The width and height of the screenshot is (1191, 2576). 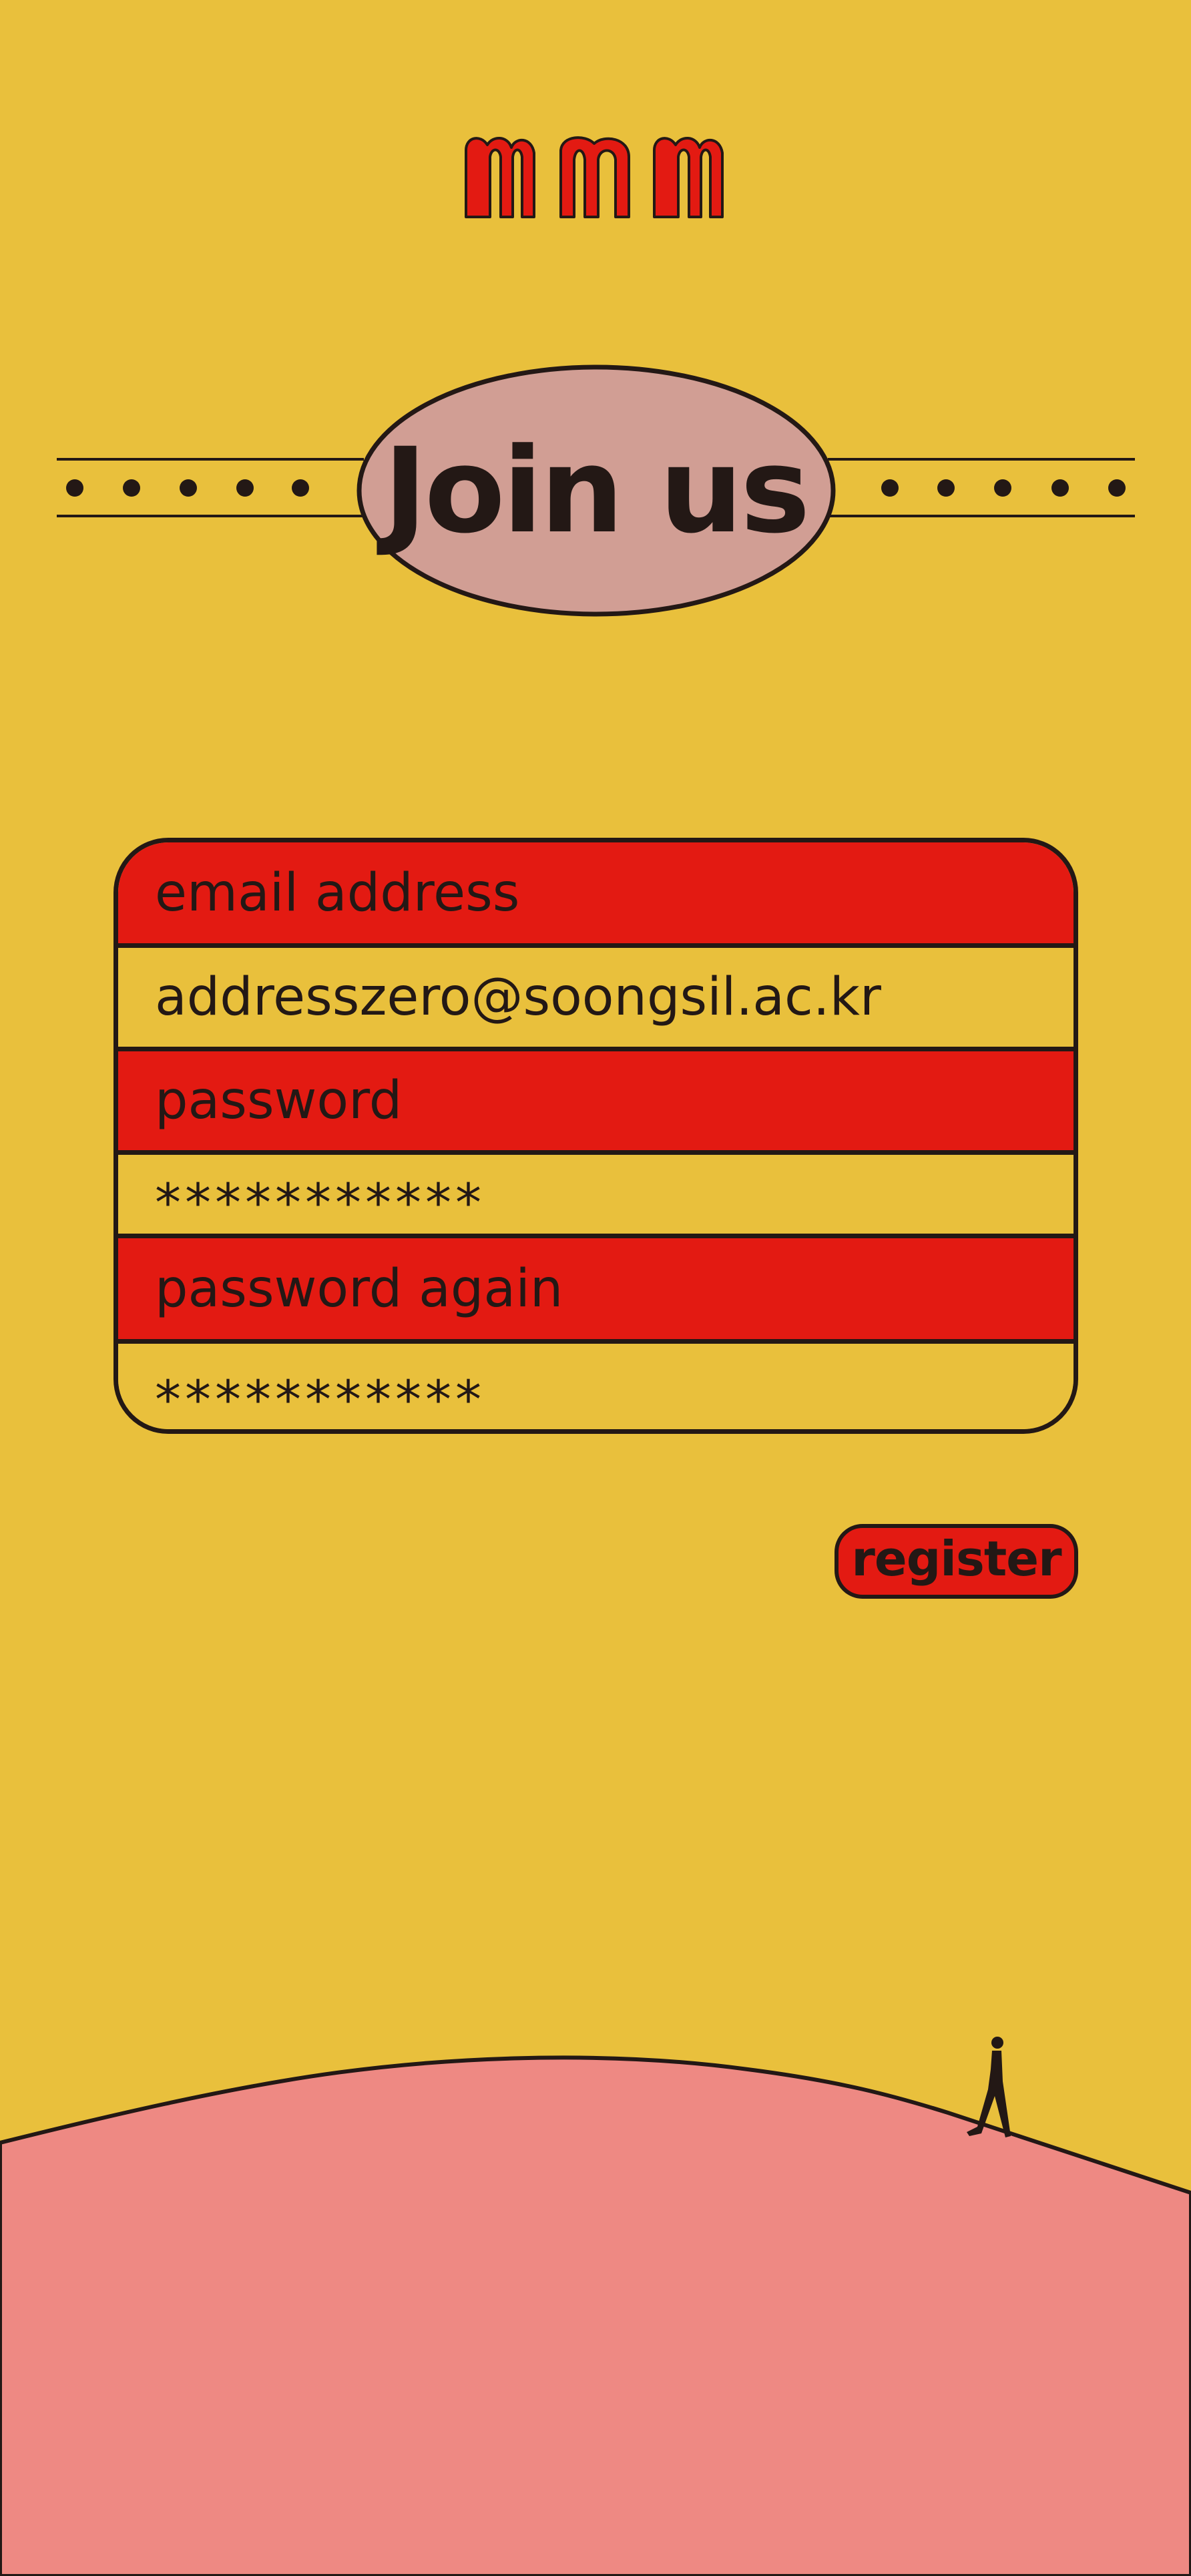 What do you see at coordinates (614, 1390) in the screenshot?
I see `password-again-field` at bounding box center [614, 1390].